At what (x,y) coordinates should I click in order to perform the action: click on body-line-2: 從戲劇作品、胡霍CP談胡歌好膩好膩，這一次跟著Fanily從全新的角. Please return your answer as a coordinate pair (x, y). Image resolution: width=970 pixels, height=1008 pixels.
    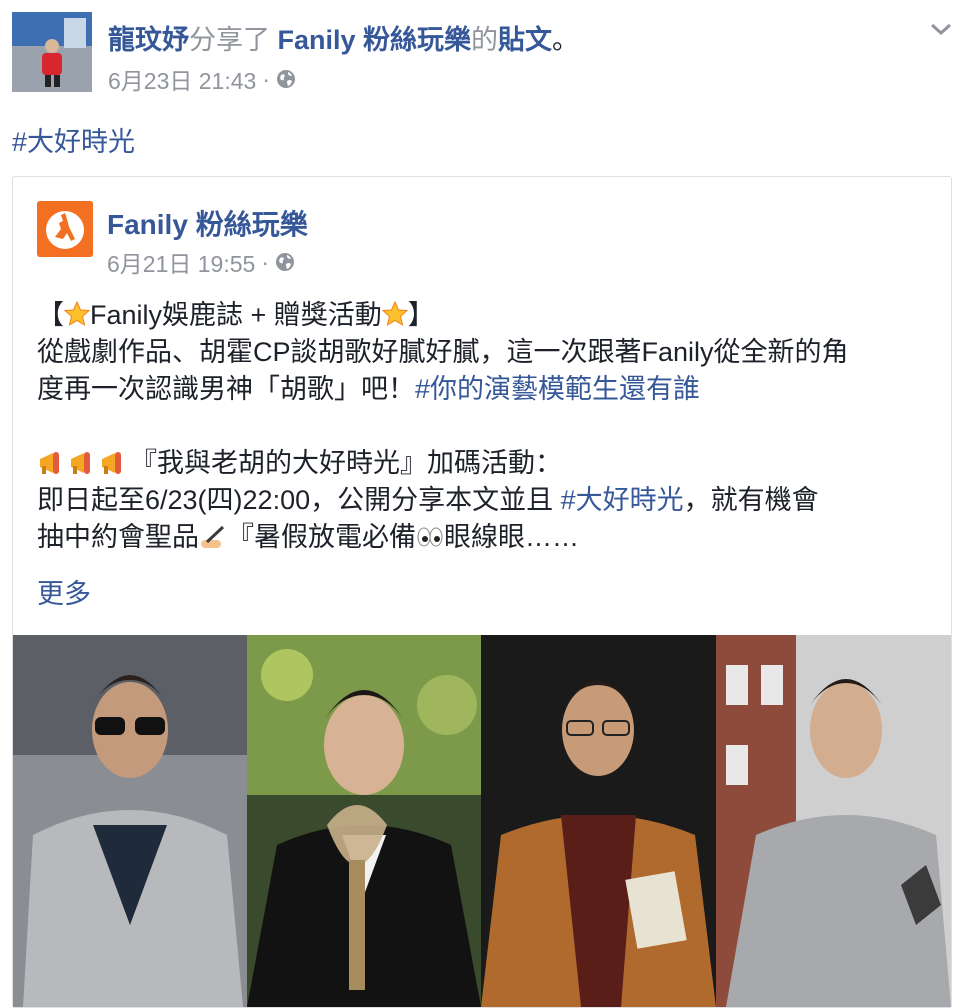
    Looking at the image, I should click on (443, 352).